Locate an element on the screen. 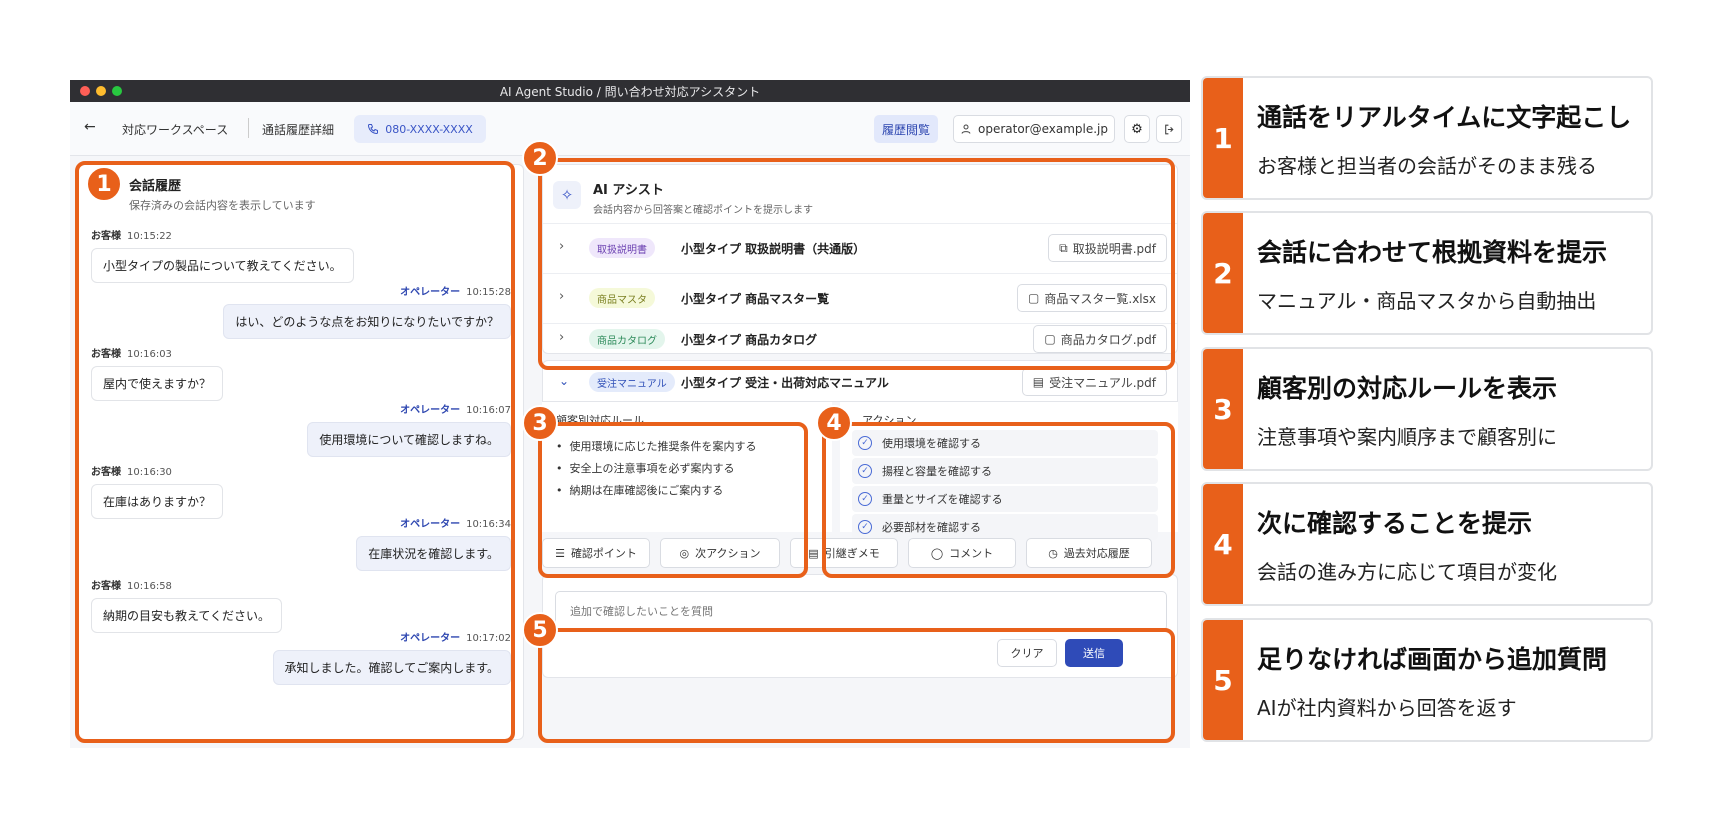  callout-number-5: 5 is located at coordinates (540, 630).